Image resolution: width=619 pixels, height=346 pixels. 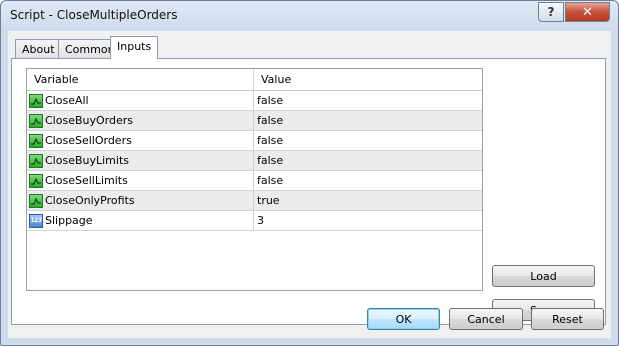 I want to click on tab-inputs: Inputs, so click(x=134, y=47).